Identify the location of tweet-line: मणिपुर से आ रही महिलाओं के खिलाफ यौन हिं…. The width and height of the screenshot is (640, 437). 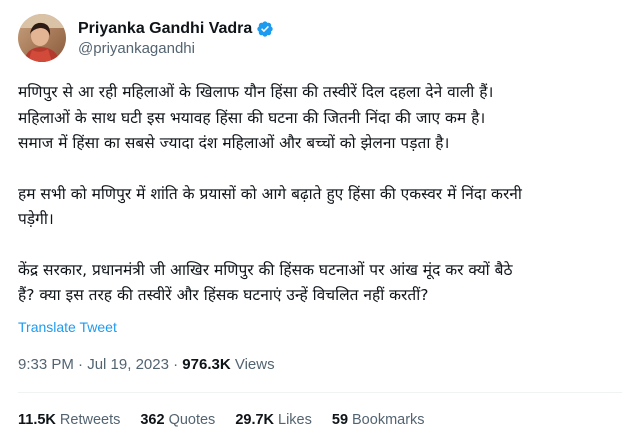
(256, 92).